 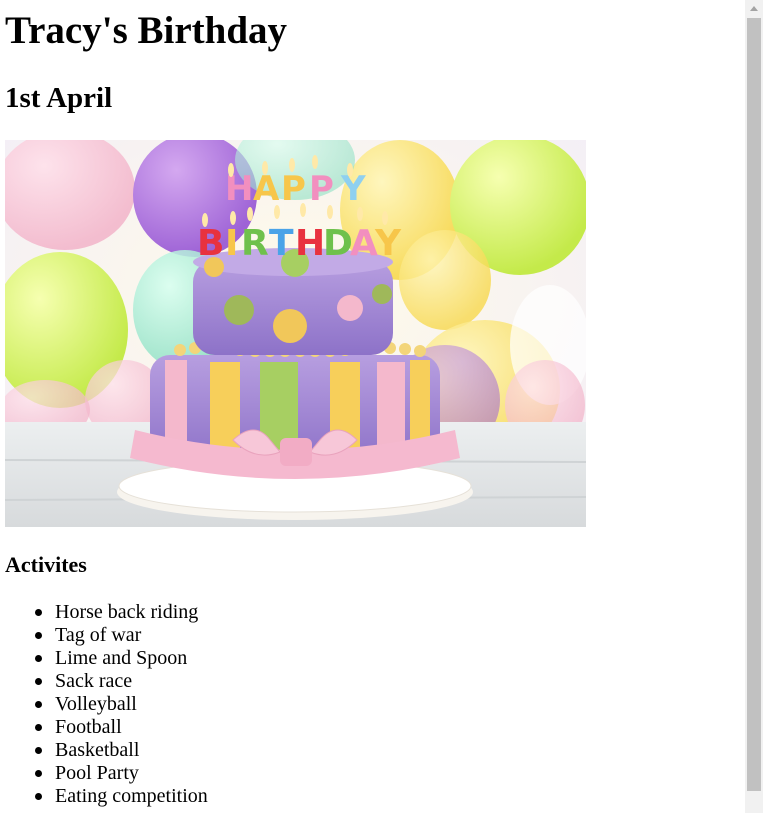 What do you see at coordinates (338, 243) in the screenshot?
I see `svg-text: D` at bounding box center [338, 243].